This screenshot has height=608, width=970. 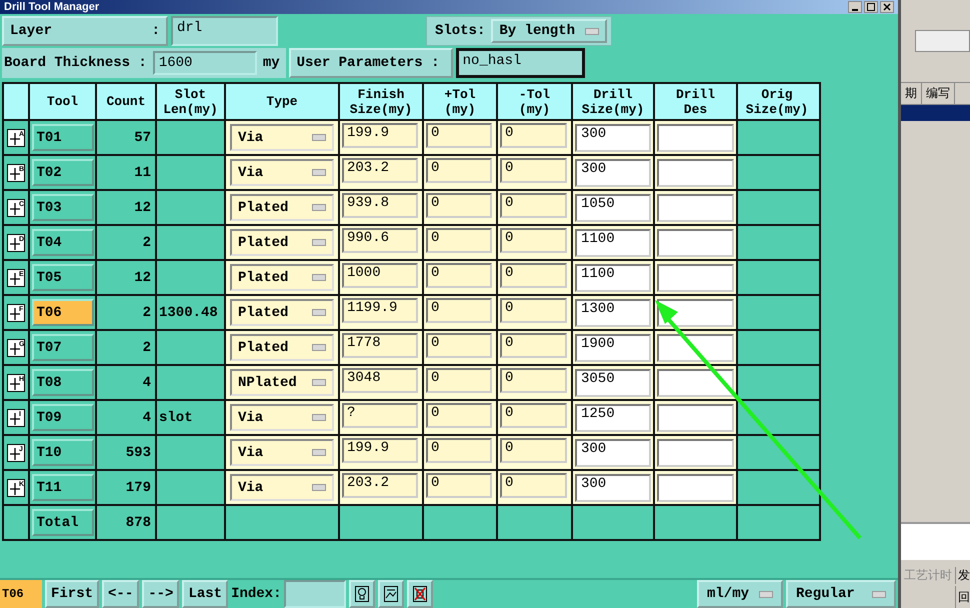 I want to click on finish-size-field: 1000, so click(x=380, y=275).